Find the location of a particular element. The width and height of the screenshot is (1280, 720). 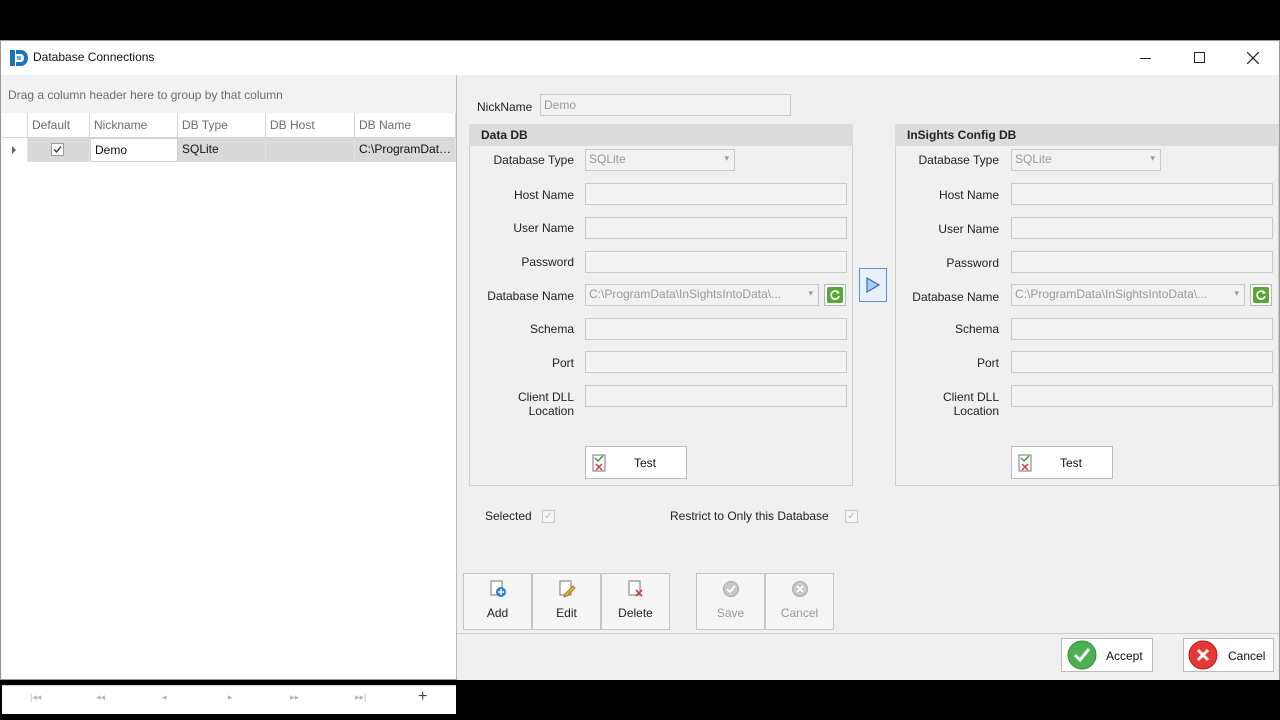

cancel-icon is located at coordinates (800, 589).